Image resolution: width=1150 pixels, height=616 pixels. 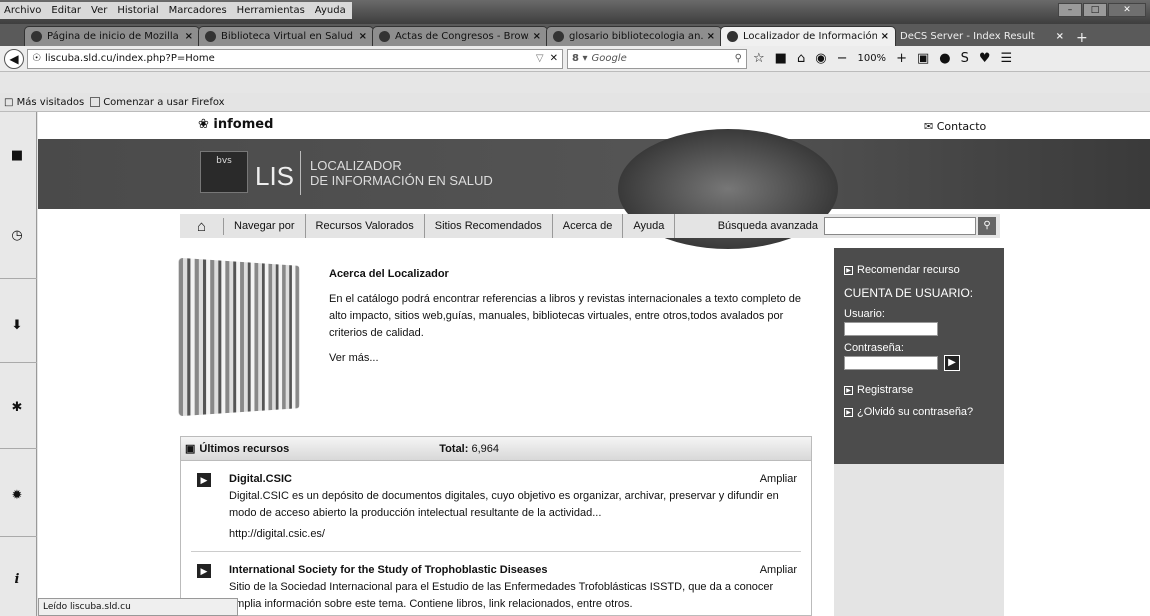 What do you see at coordinates (985, 58) in the screenshot?
I see `extension-icon: ♥` at bounding box center [985, 58].